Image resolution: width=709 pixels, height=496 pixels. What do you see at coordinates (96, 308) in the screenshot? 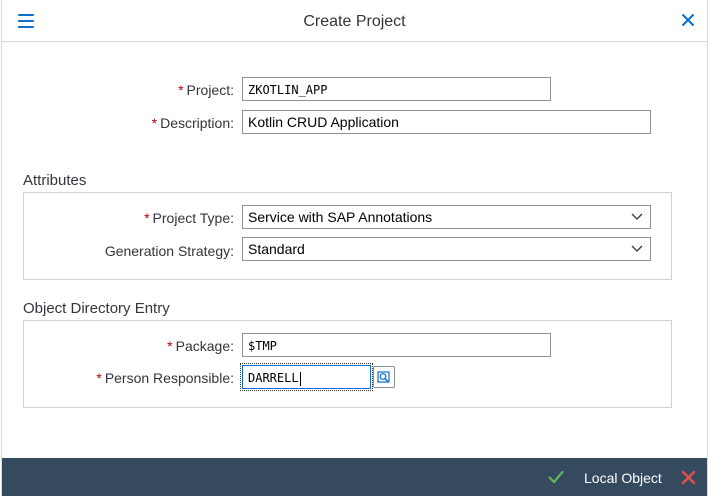
I see `object-directory-section-title: Object Directory Entry` at bounding box center [96, 308].